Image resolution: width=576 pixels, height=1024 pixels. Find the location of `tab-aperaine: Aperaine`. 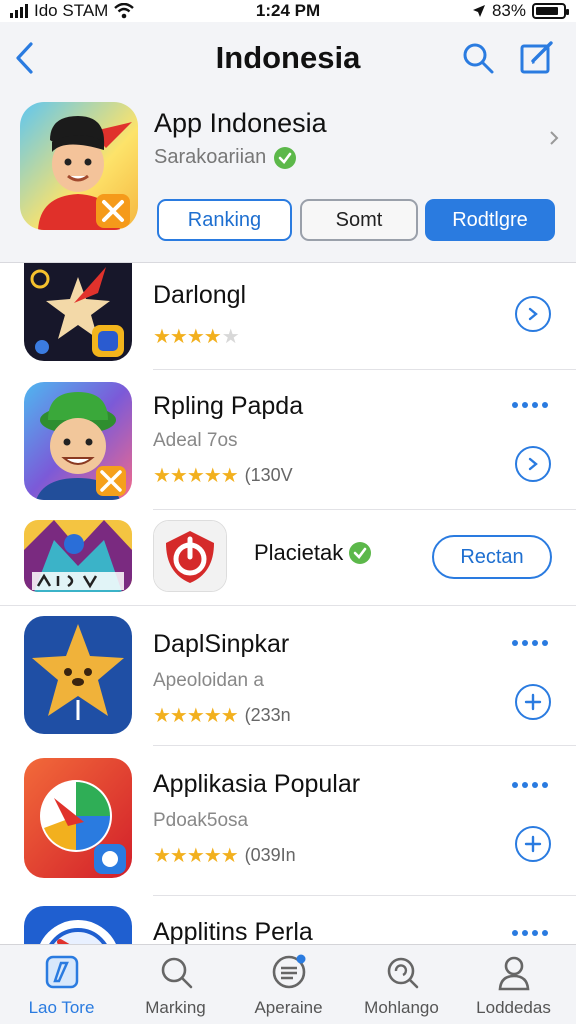

tab-aperaine: Aperaine is located at coordinates (288, 984).